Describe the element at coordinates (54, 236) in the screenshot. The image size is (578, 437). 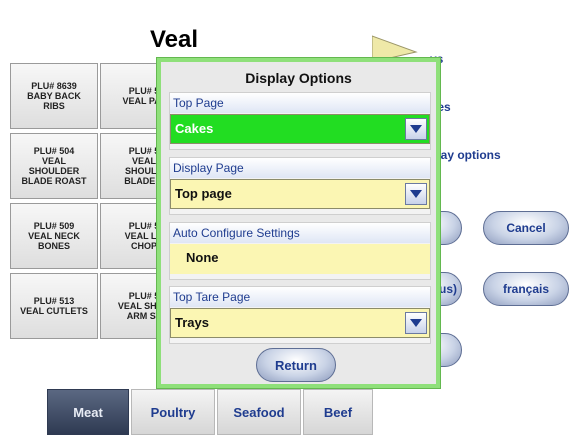
I see `plu-button-509: PLU# 509 VEAL NECK BONES` at that location.